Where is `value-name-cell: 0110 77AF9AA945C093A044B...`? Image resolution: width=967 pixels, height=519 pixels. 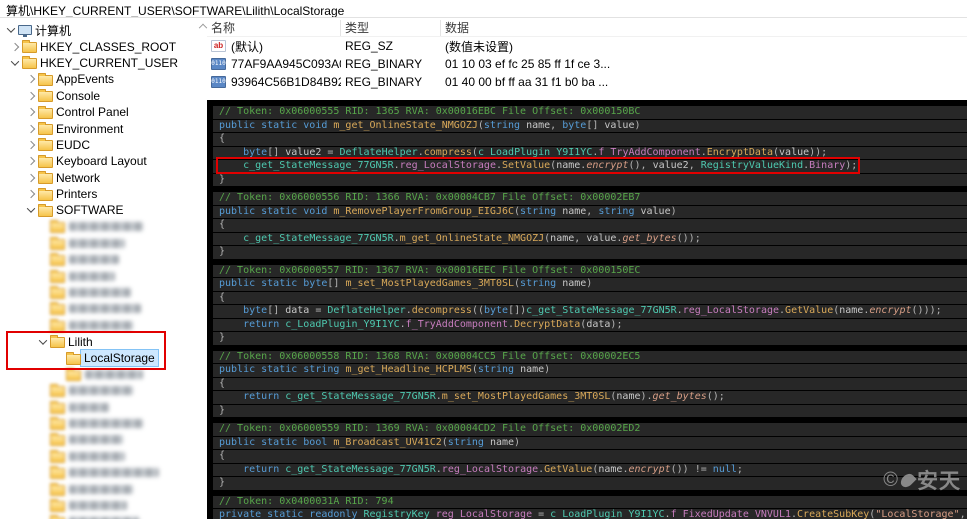 value-name-cell: 0110 77AF9AA945C093A044B... is located at coordinates (274, 64).